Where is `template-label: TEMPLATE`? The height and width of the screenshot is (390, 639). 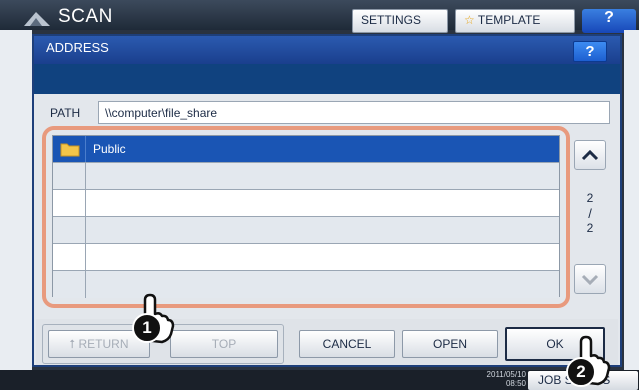 template-label: TEMPLATE is located at coordinates (509, 20).